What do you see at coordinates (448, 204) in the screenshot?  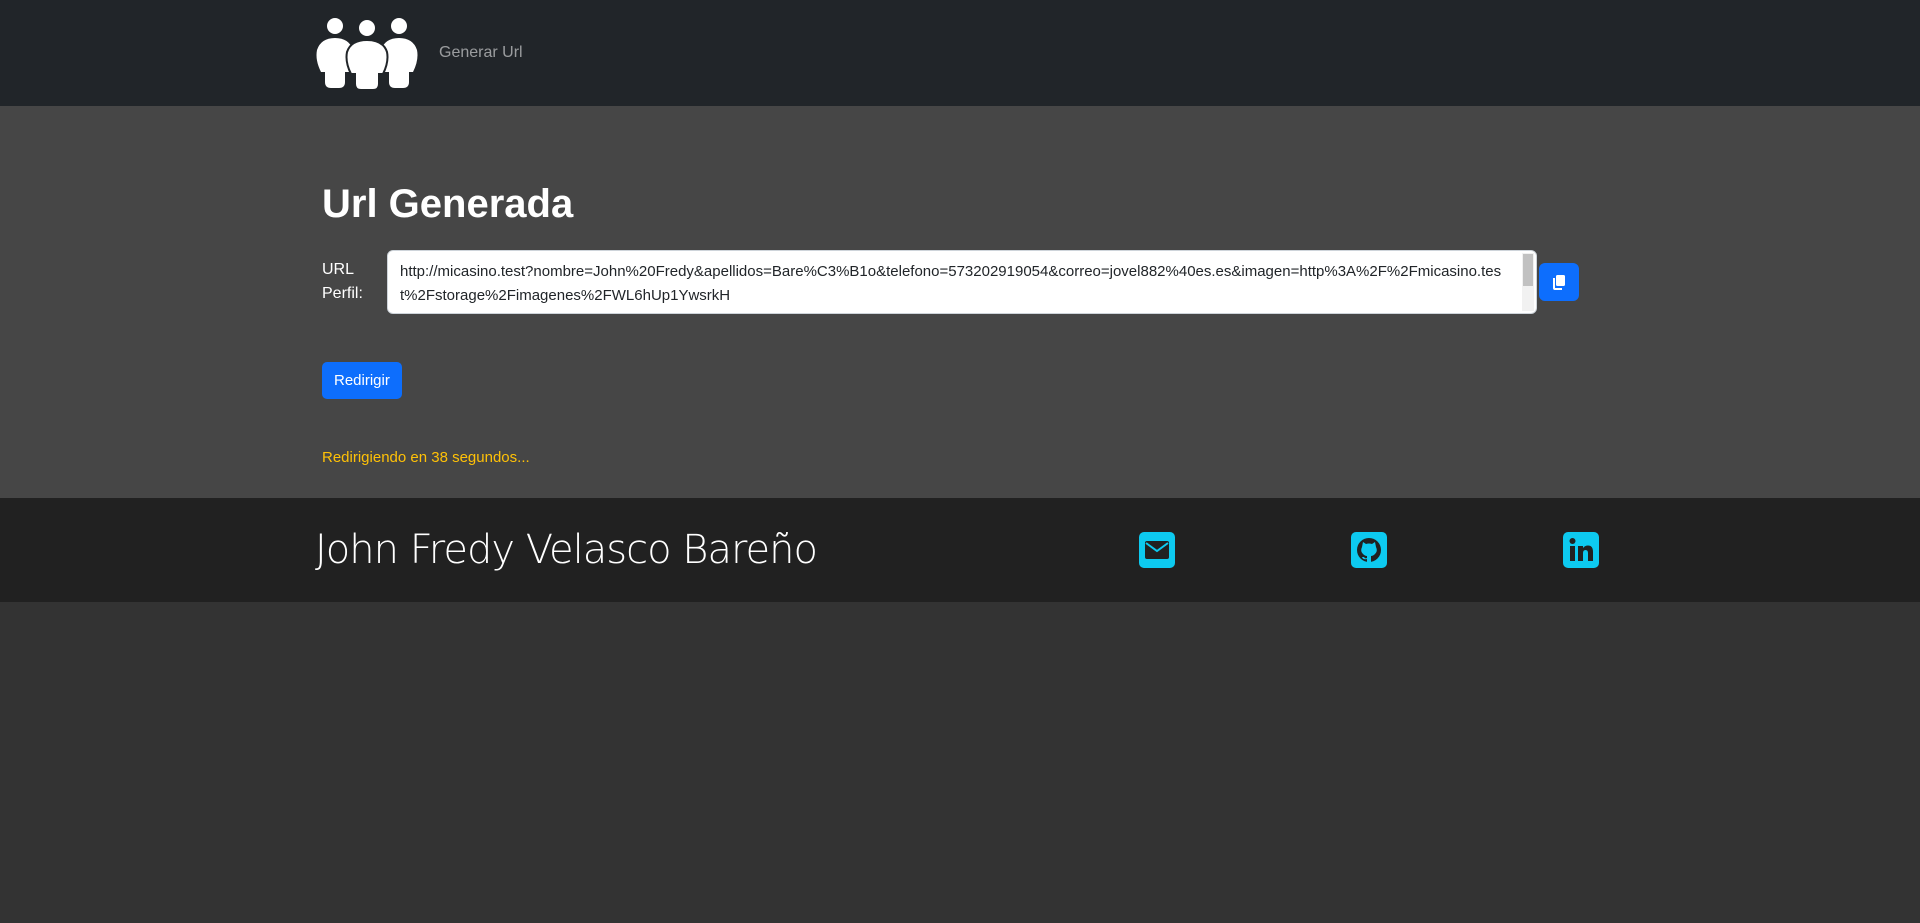 I see `page-title: Url Generada` at bounding box center [448, 204].